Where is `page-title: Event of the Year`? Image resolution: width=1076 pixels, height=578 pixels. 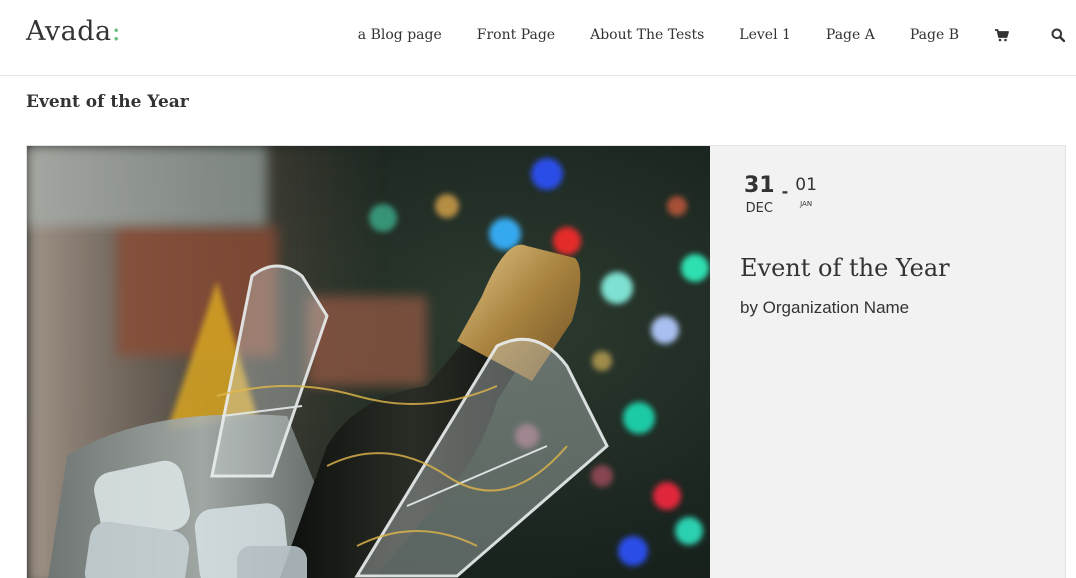 page-title: Event of the Year is located at coordinates (107, 102).